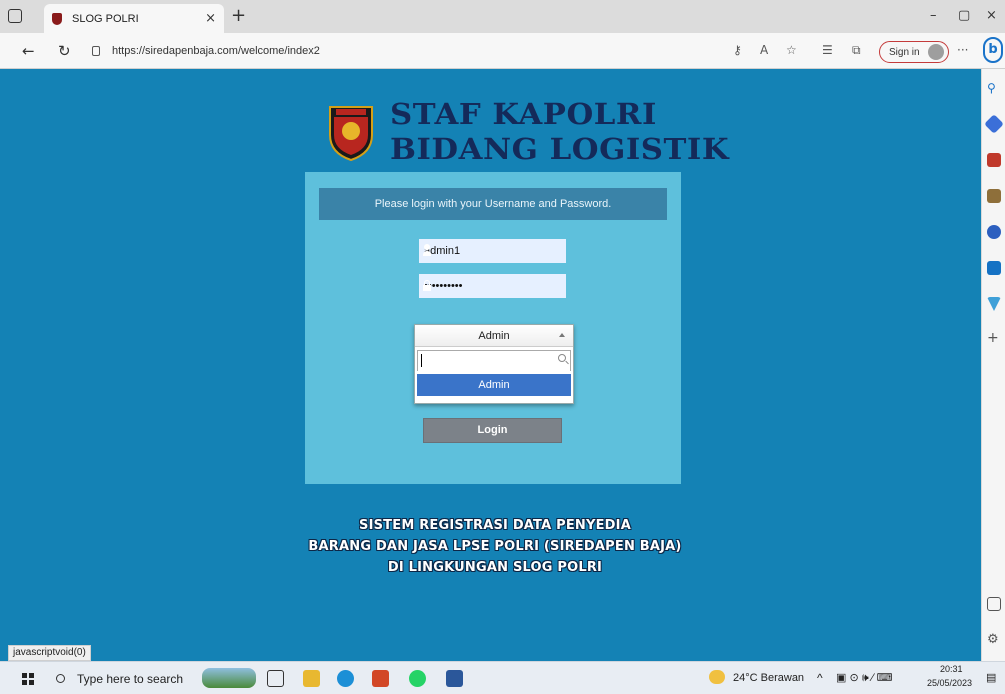 The width and height of the screenshot is (1005, 694). I want to click on word-icon, so click(454, 678).